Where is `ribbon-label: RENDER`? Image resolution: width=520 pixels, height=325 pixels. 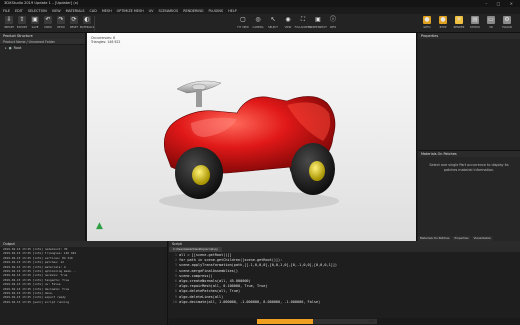
ribbon-label: RENDER is located at coordinates (459, 27).